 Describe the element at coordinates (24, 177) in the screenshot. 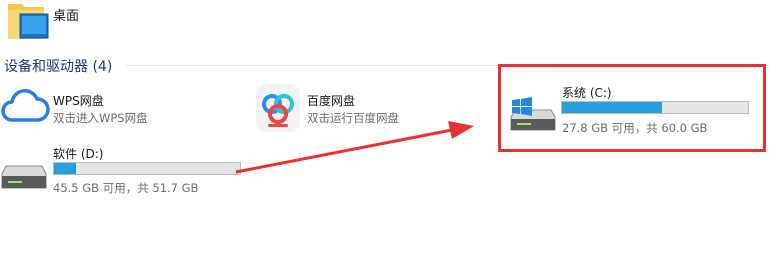

I see `hard-drive-icon` at that location.